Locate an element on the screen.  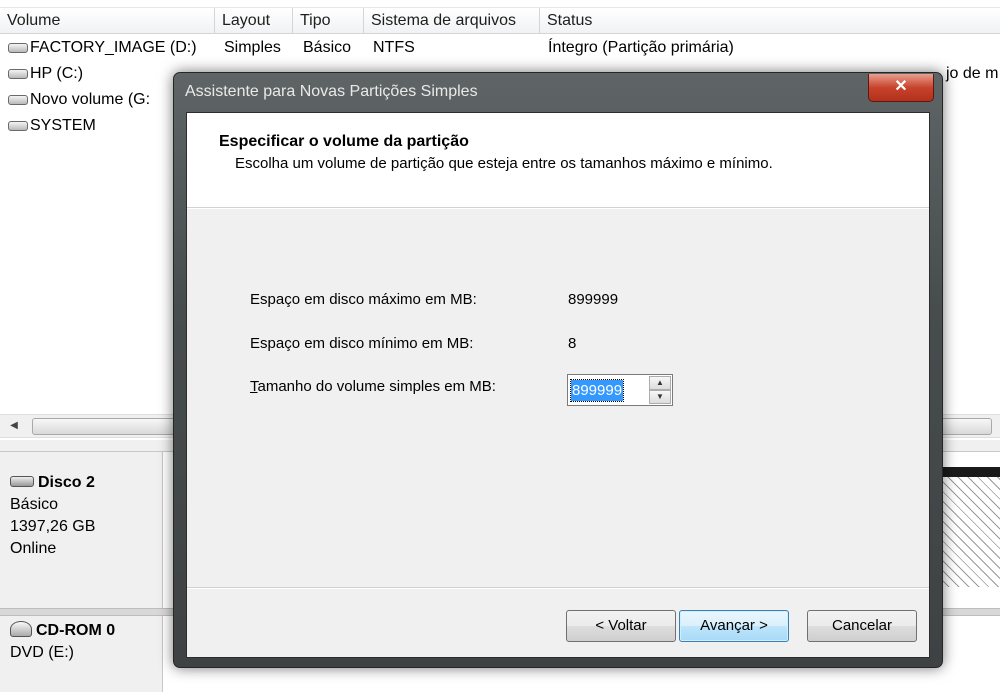
cancel-button: Cancelar is located at coordinates (862, 626).